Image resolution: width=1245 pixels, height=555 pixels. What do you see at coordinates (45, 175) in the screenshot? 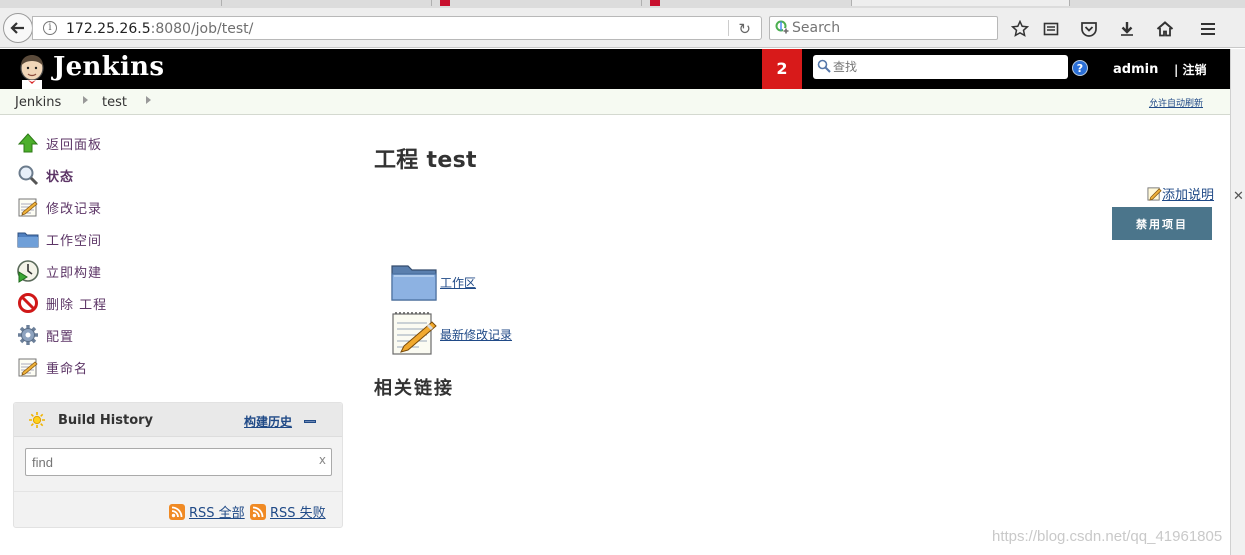
I see `task-status: 状态` at bounding box center [45, 175].